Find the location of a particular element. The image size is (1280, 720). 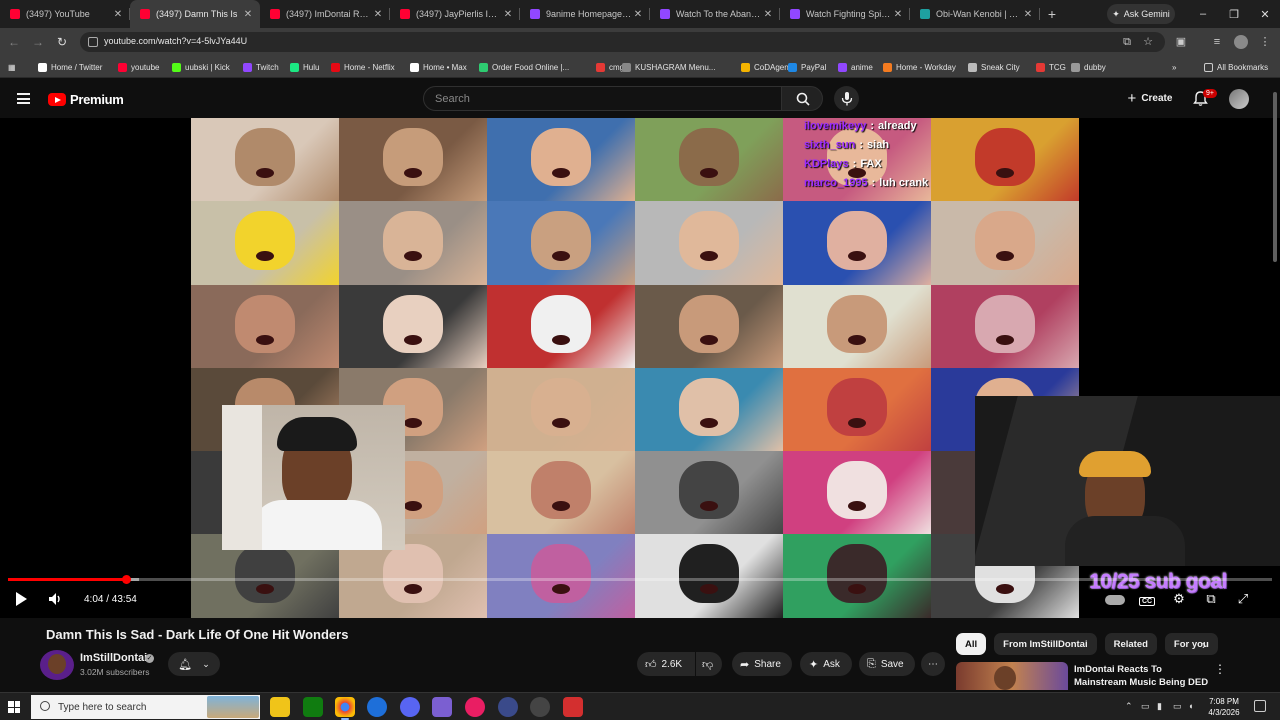

fullscreen-button: ⤢ is located at coordinates (1243, 600).